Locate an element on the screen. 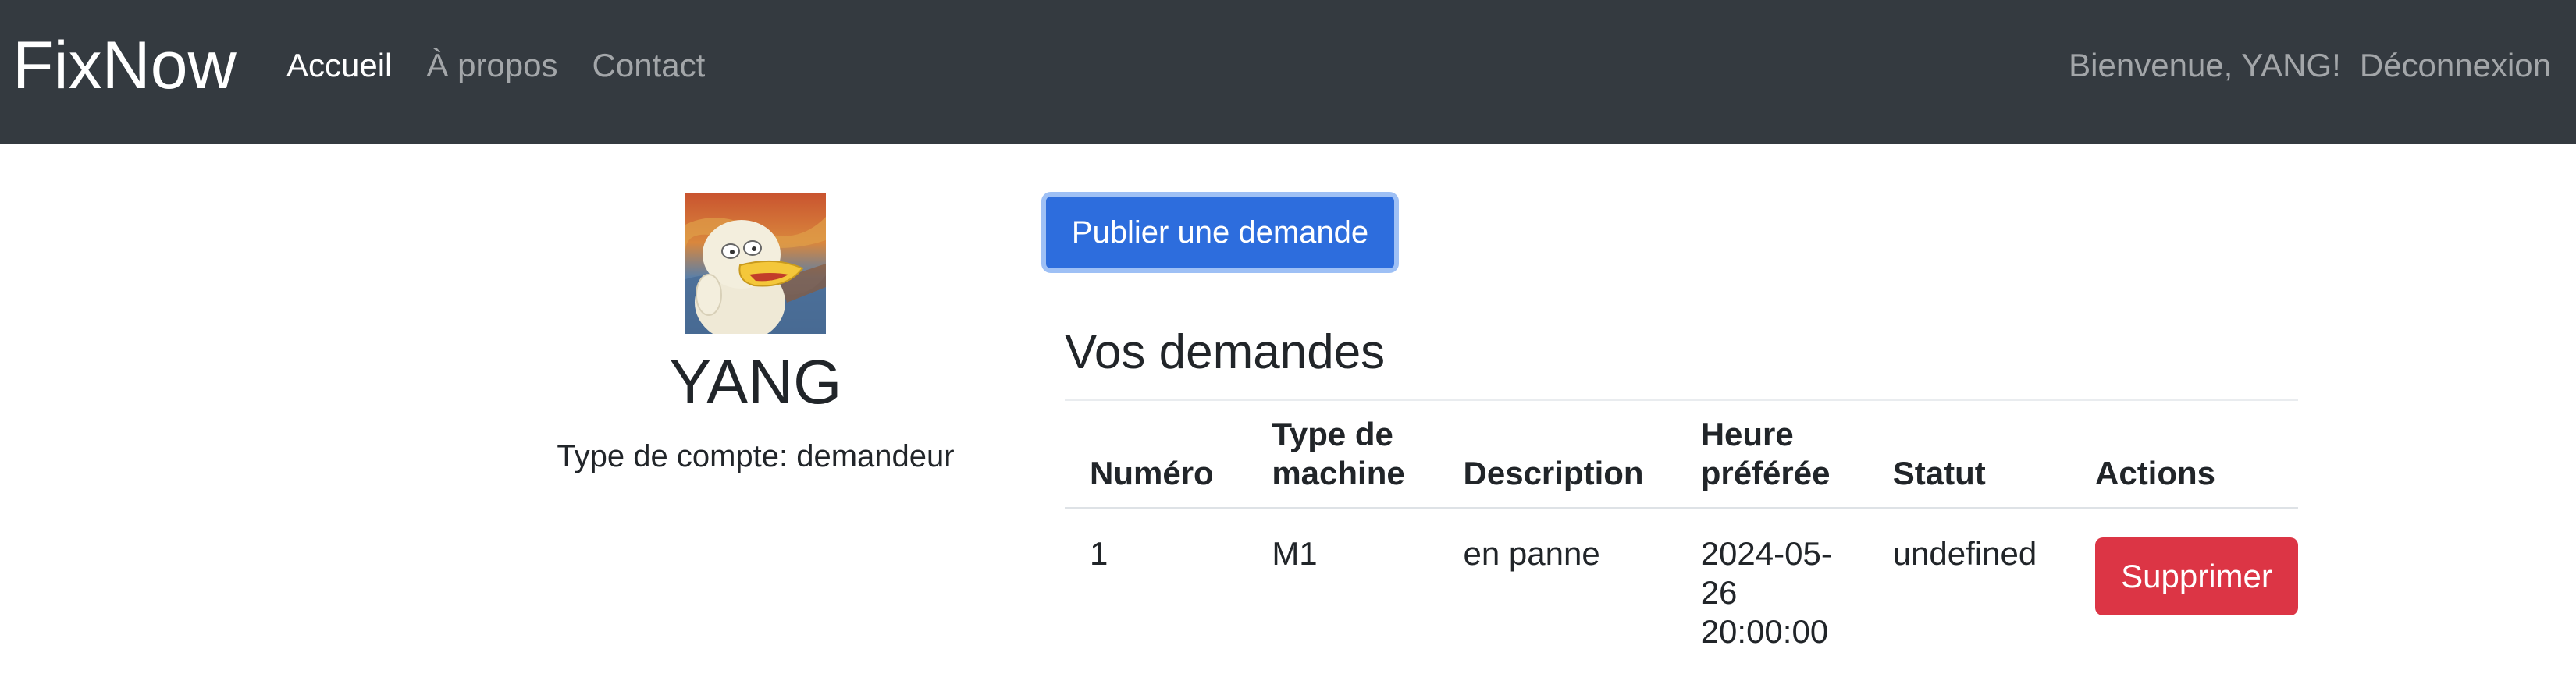 This screenshot has width=2576, height=688. nav-user-area: Bienvenue, YANG! Déconnexion is located at coordinates (2310, 66).